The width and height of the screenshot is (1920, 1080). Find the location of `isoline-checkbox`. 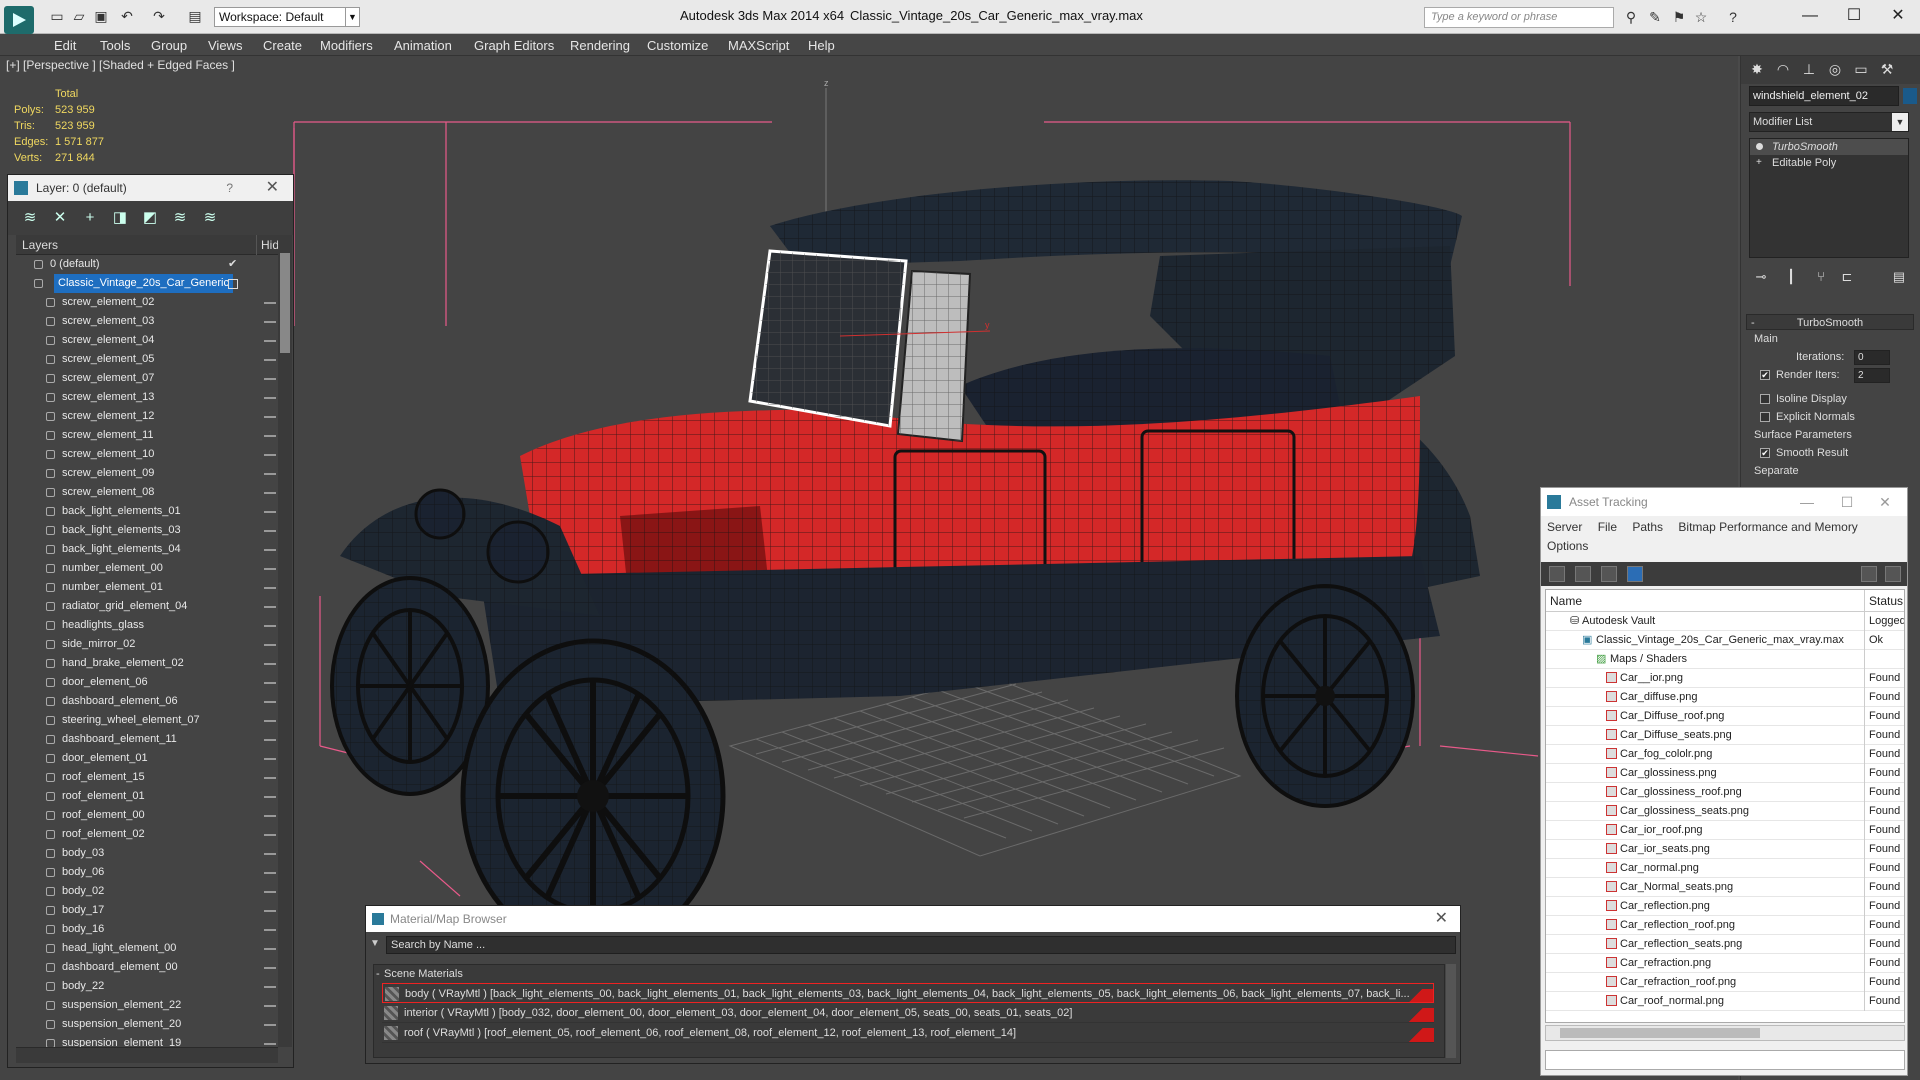

isoline-checkbox is located at coordinates (1765, 399).